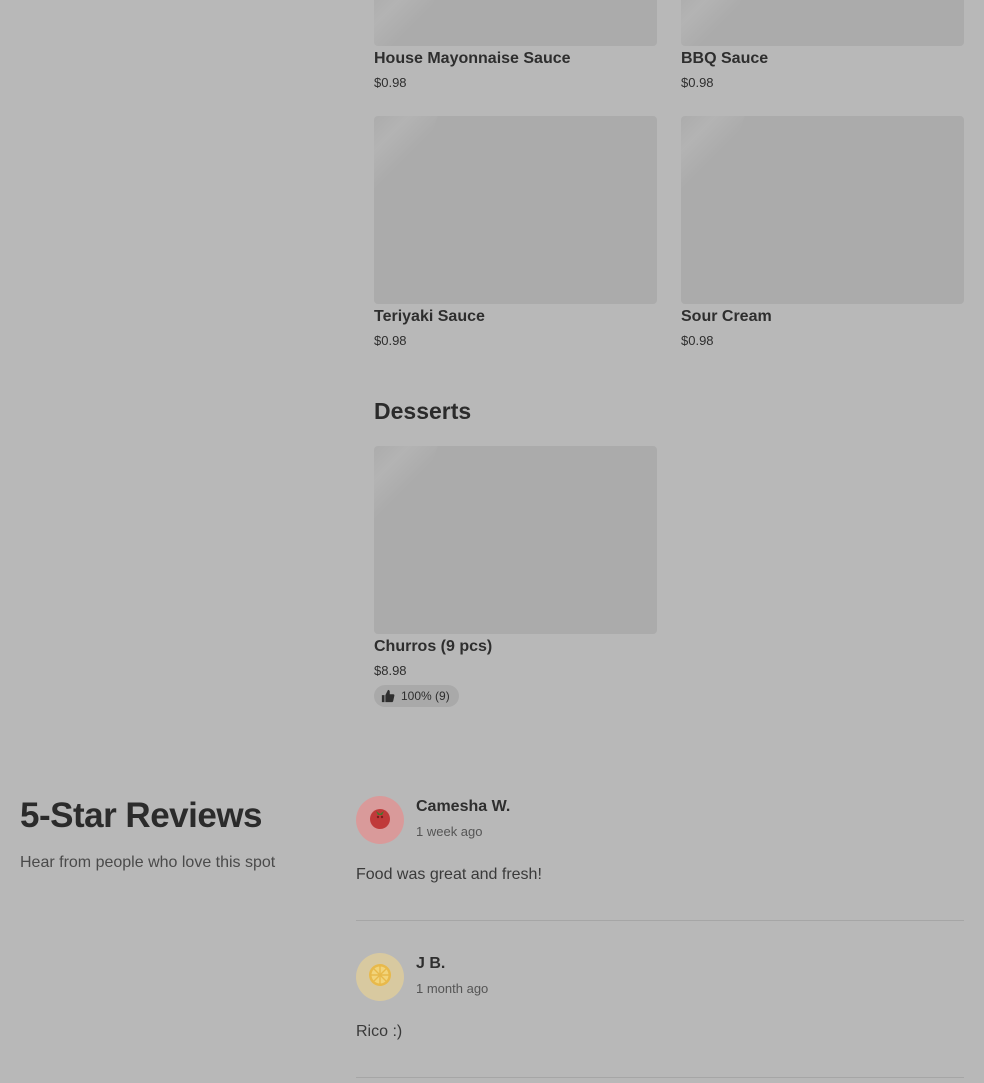 The height and width of the screenshot is (1083, 984). Describe the element at coordinates (515, 23) in the screenshot. I see `item-image-house-mayonnaise` at that location.